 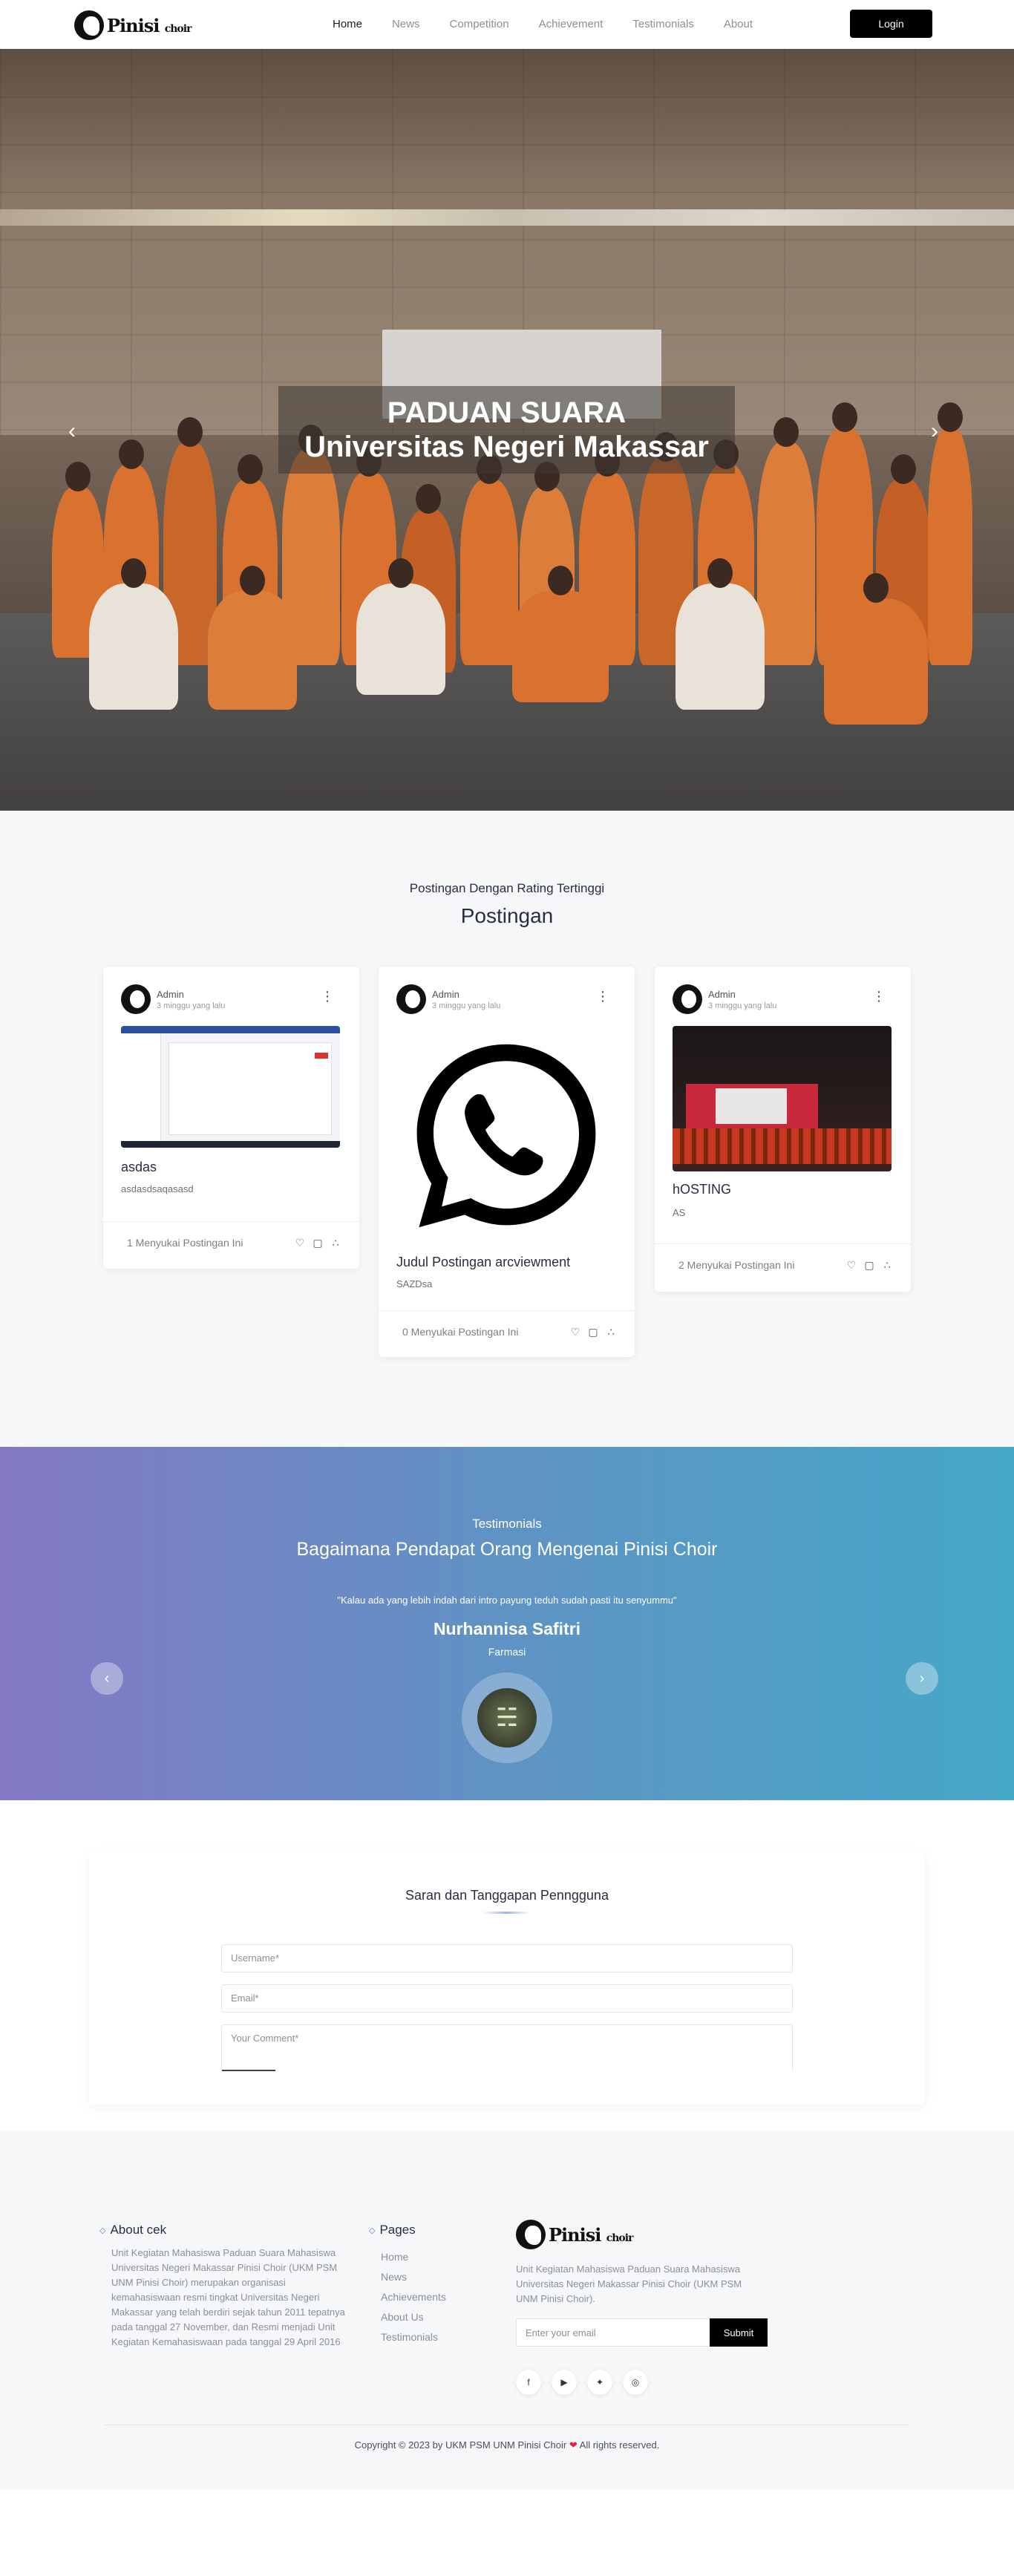 I want to click on nav-home: Home, so click(x=347, y=24).